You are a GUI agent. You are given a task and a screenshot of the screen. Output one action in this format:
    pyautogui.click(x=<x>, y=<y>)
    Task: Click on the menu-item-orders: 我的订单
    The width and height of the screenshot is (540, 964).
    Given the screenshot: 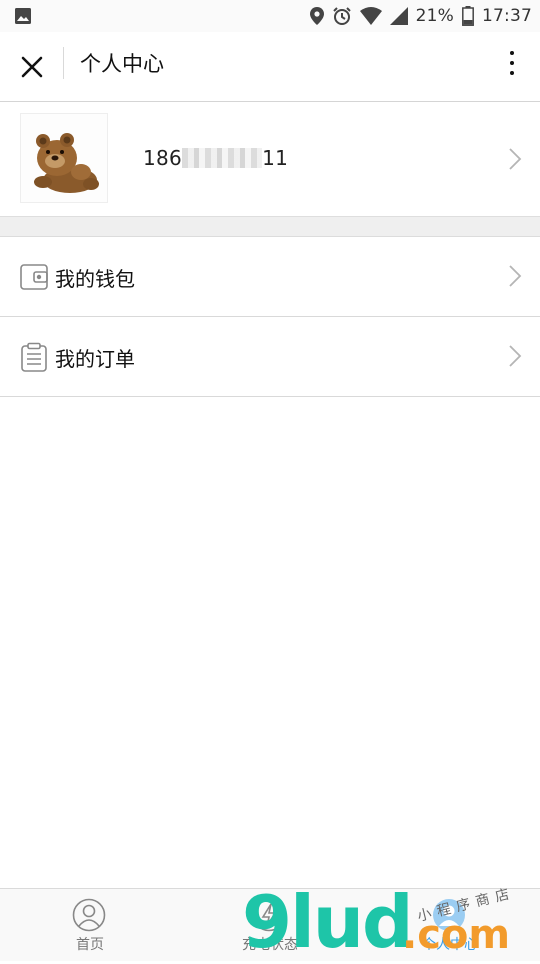 What is the action you would take?
    pyautogui.click(x=270, y=357)
    